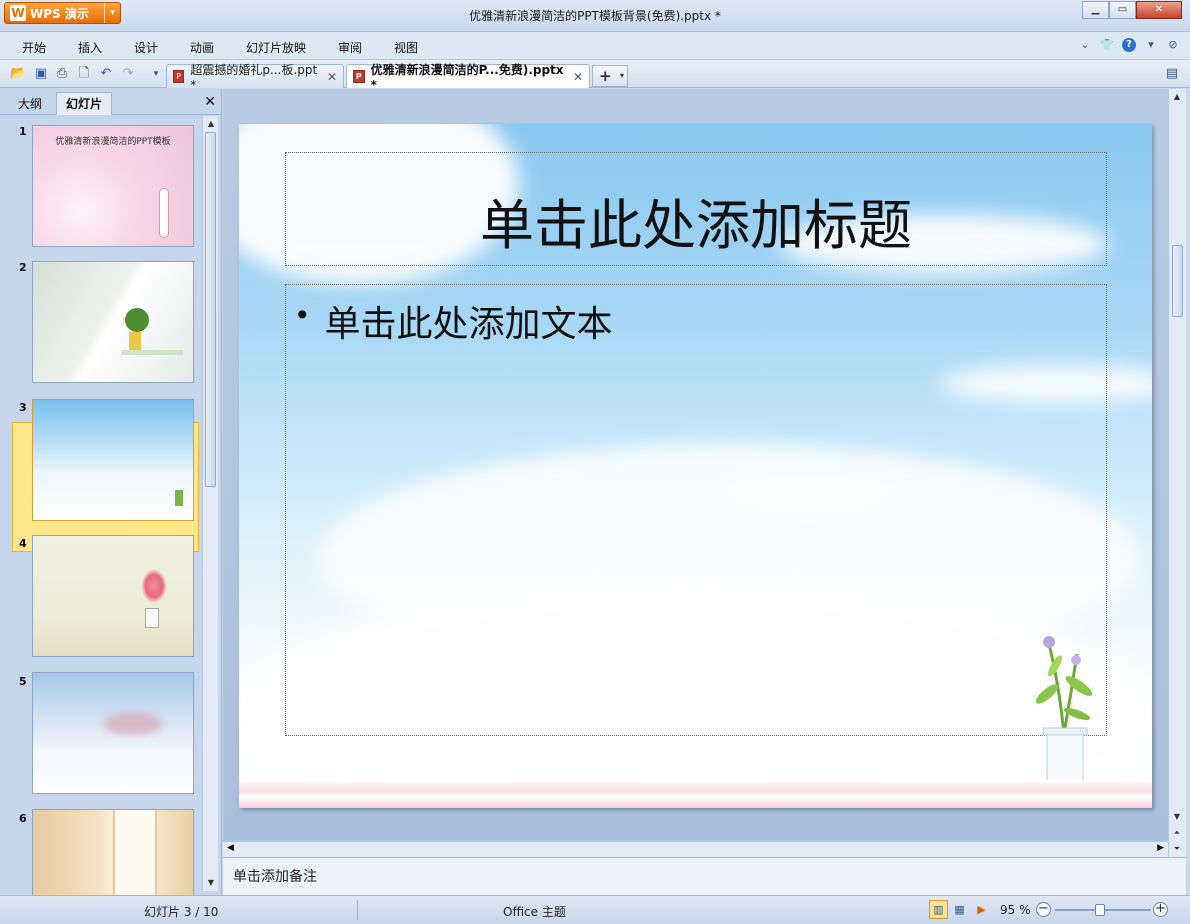 The height and width of the screenshot is (924, 1190). I want to click on slide-number: 6, so click(23, 818).